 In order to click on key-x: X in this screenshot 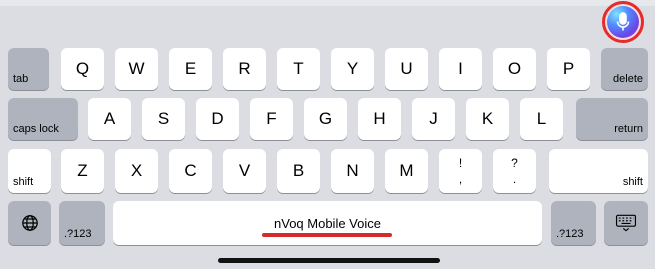, I will do `click(136, 171)`.